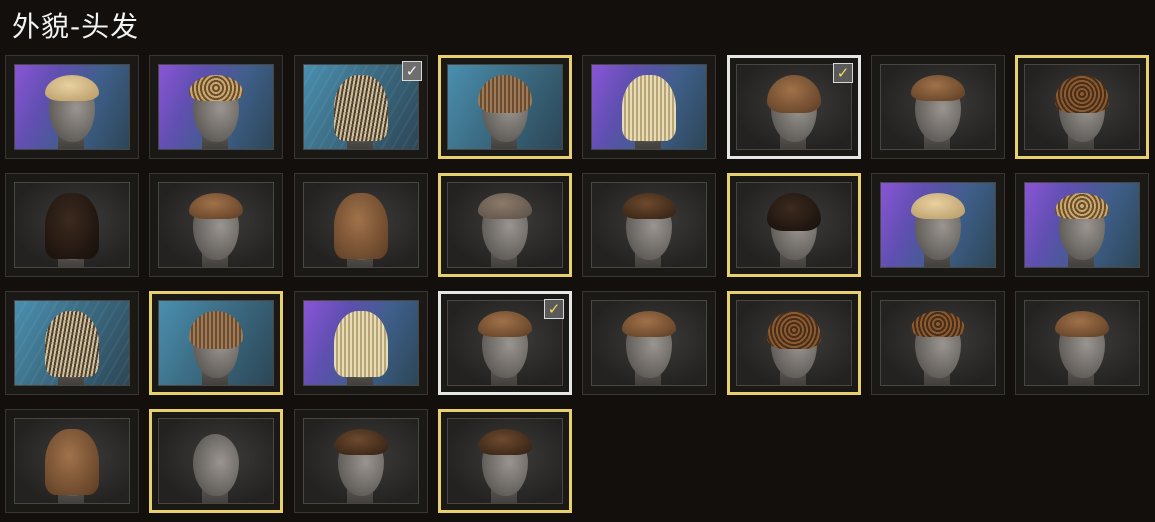 The height and width of the screenshot is (522, 1155). Describe the element at coordinates (76, 26) in the screenshot. I see `page-title: 外貌-头发` at that location.